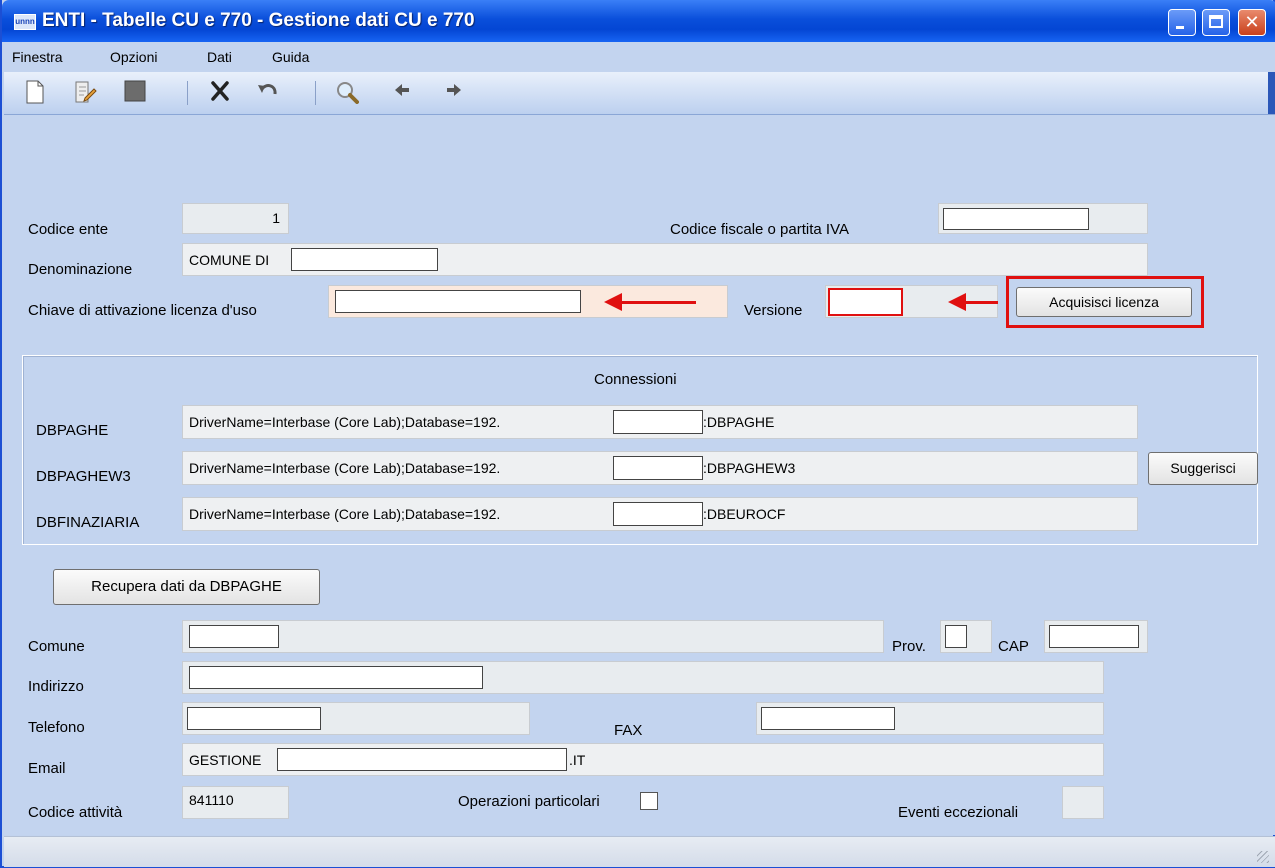 This screenshot has width=1275, height=868. What do you see at coordinates (85, 93) in the screenshot?
I see `edit-document-icon` at bounding box center [85, 93].